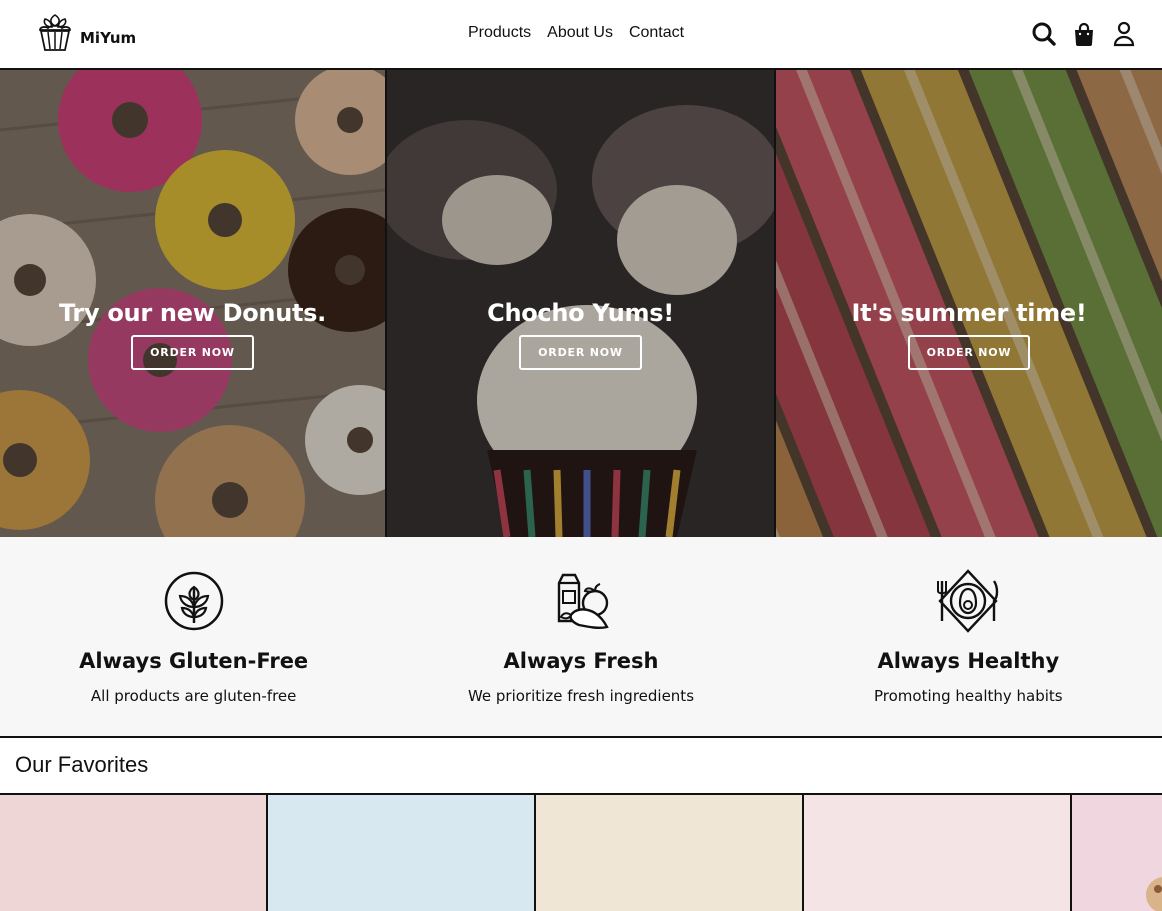  What do you see at coordinates (968, 601) in the screenshot?
I see `avocado-plate-icon` at bounding box center [968, 601].